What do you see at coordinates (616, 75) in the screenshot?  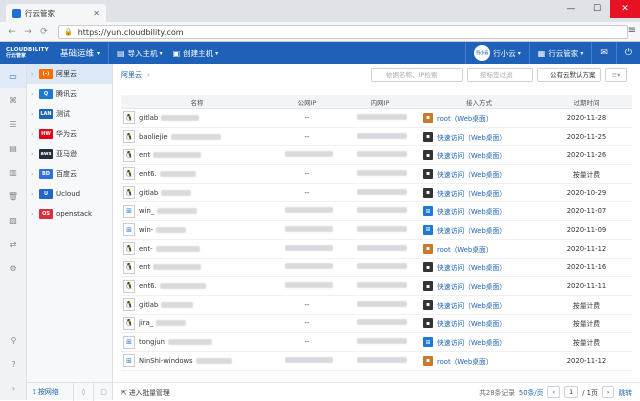 I see `filter-menu-icon: ≡▾` at bounding box center [616, 75].